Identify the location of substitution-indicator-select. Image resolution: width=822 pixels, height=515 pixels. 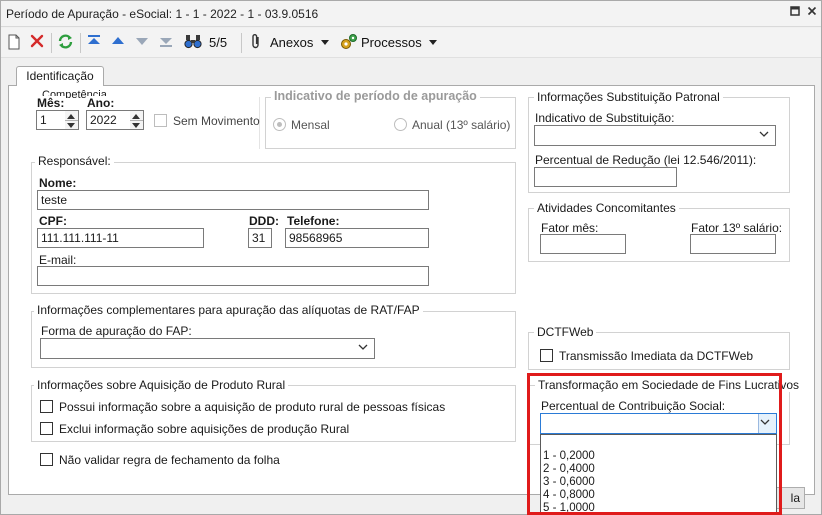
(655, 135).